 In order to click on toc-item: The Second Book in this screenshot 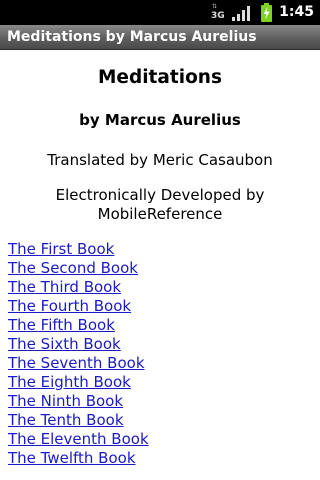, I will do `click(158, 267)`.